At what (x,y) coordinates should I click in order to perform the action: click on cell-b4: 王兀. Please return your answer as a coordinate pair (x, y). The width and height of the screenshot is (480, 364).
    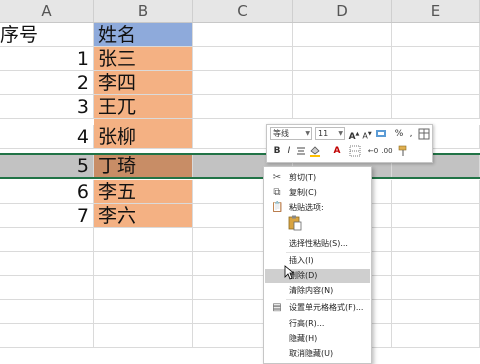
    Looking at the image, I should click on (143, 107).